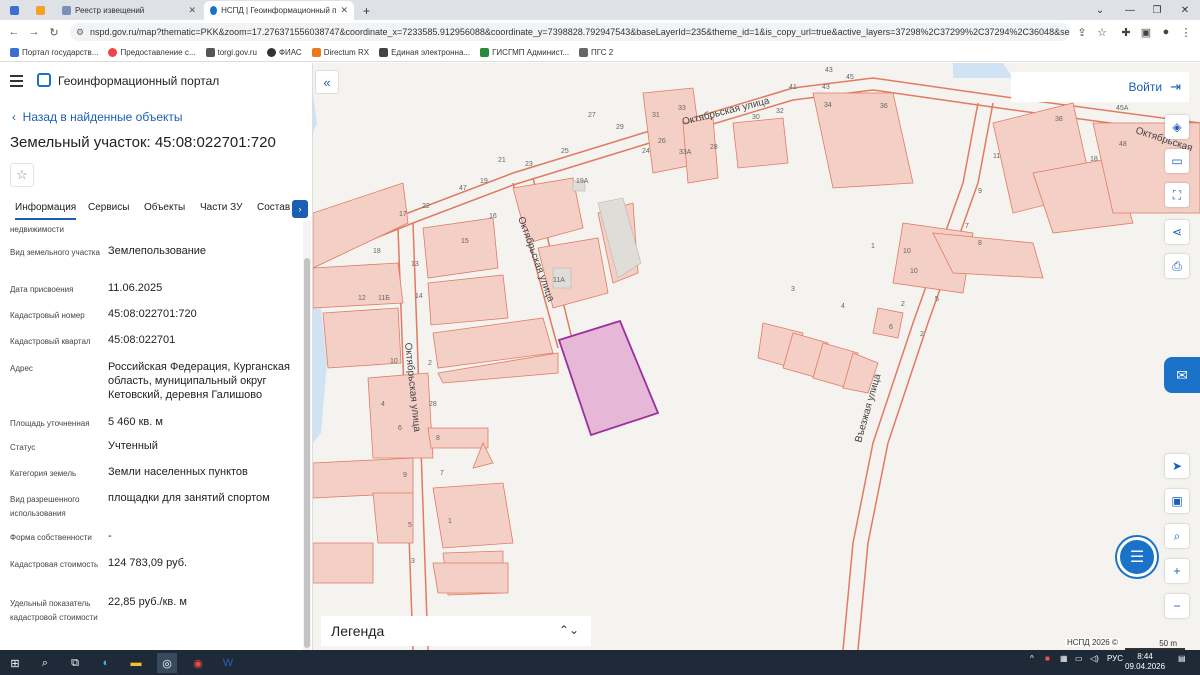 This screenshot has height=675, width=1200. I want to click on file-explorer-icon: ▬, so click(136, 663).